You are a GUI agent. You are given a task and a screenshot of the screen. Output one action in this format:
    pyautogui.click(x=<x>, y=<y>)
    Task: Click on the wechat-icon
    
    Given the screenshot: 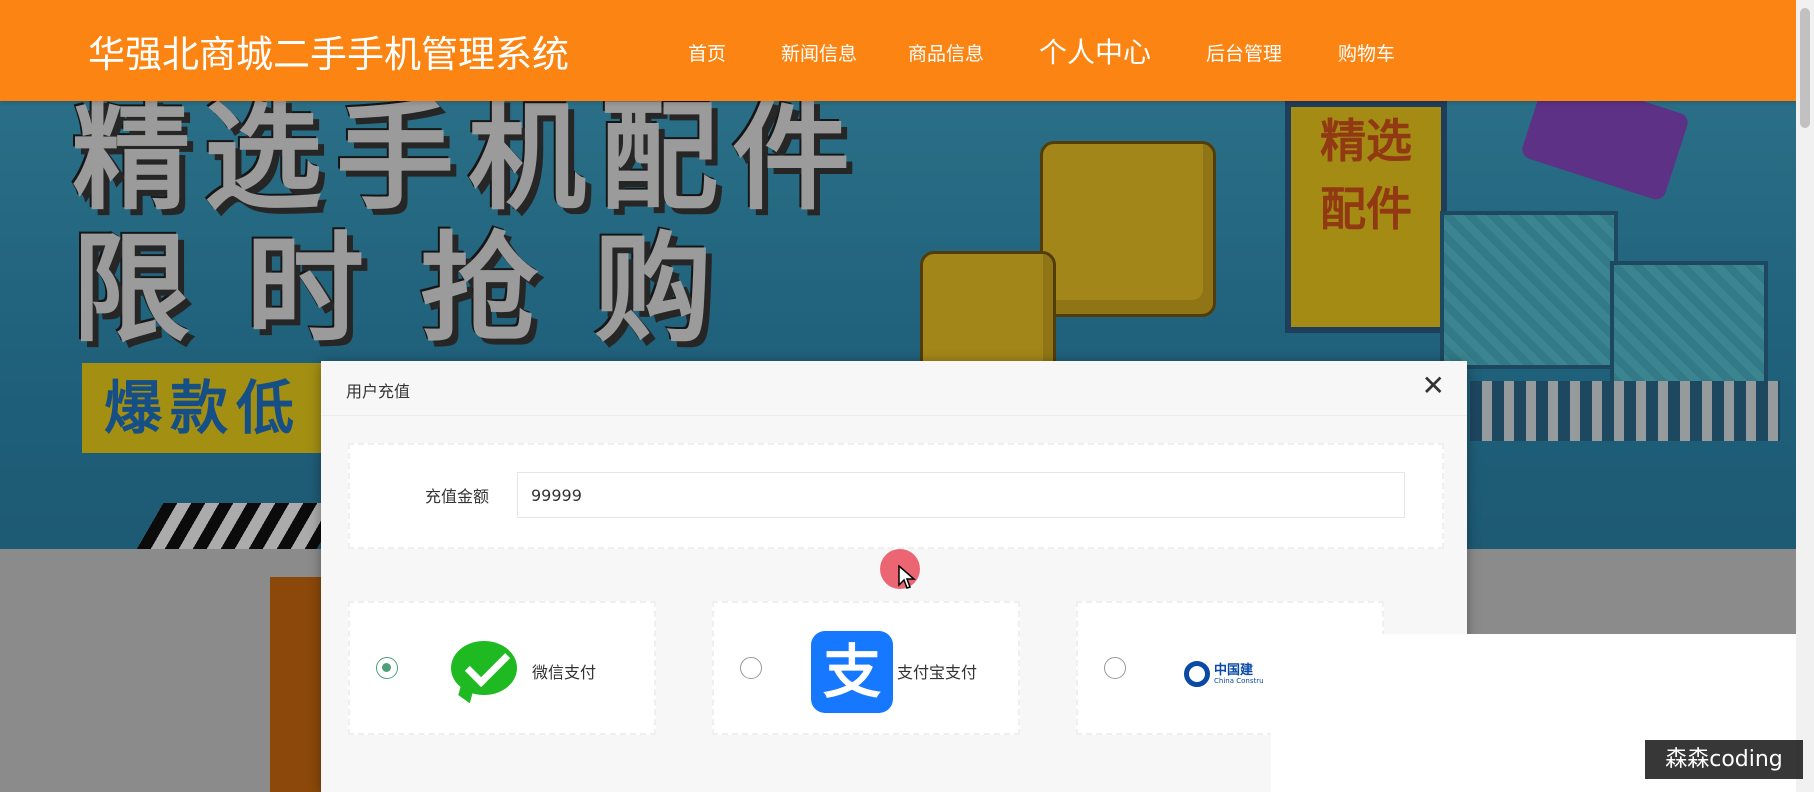 What is the action you would take?
    pyautogui.click(x=484, y=668)
    